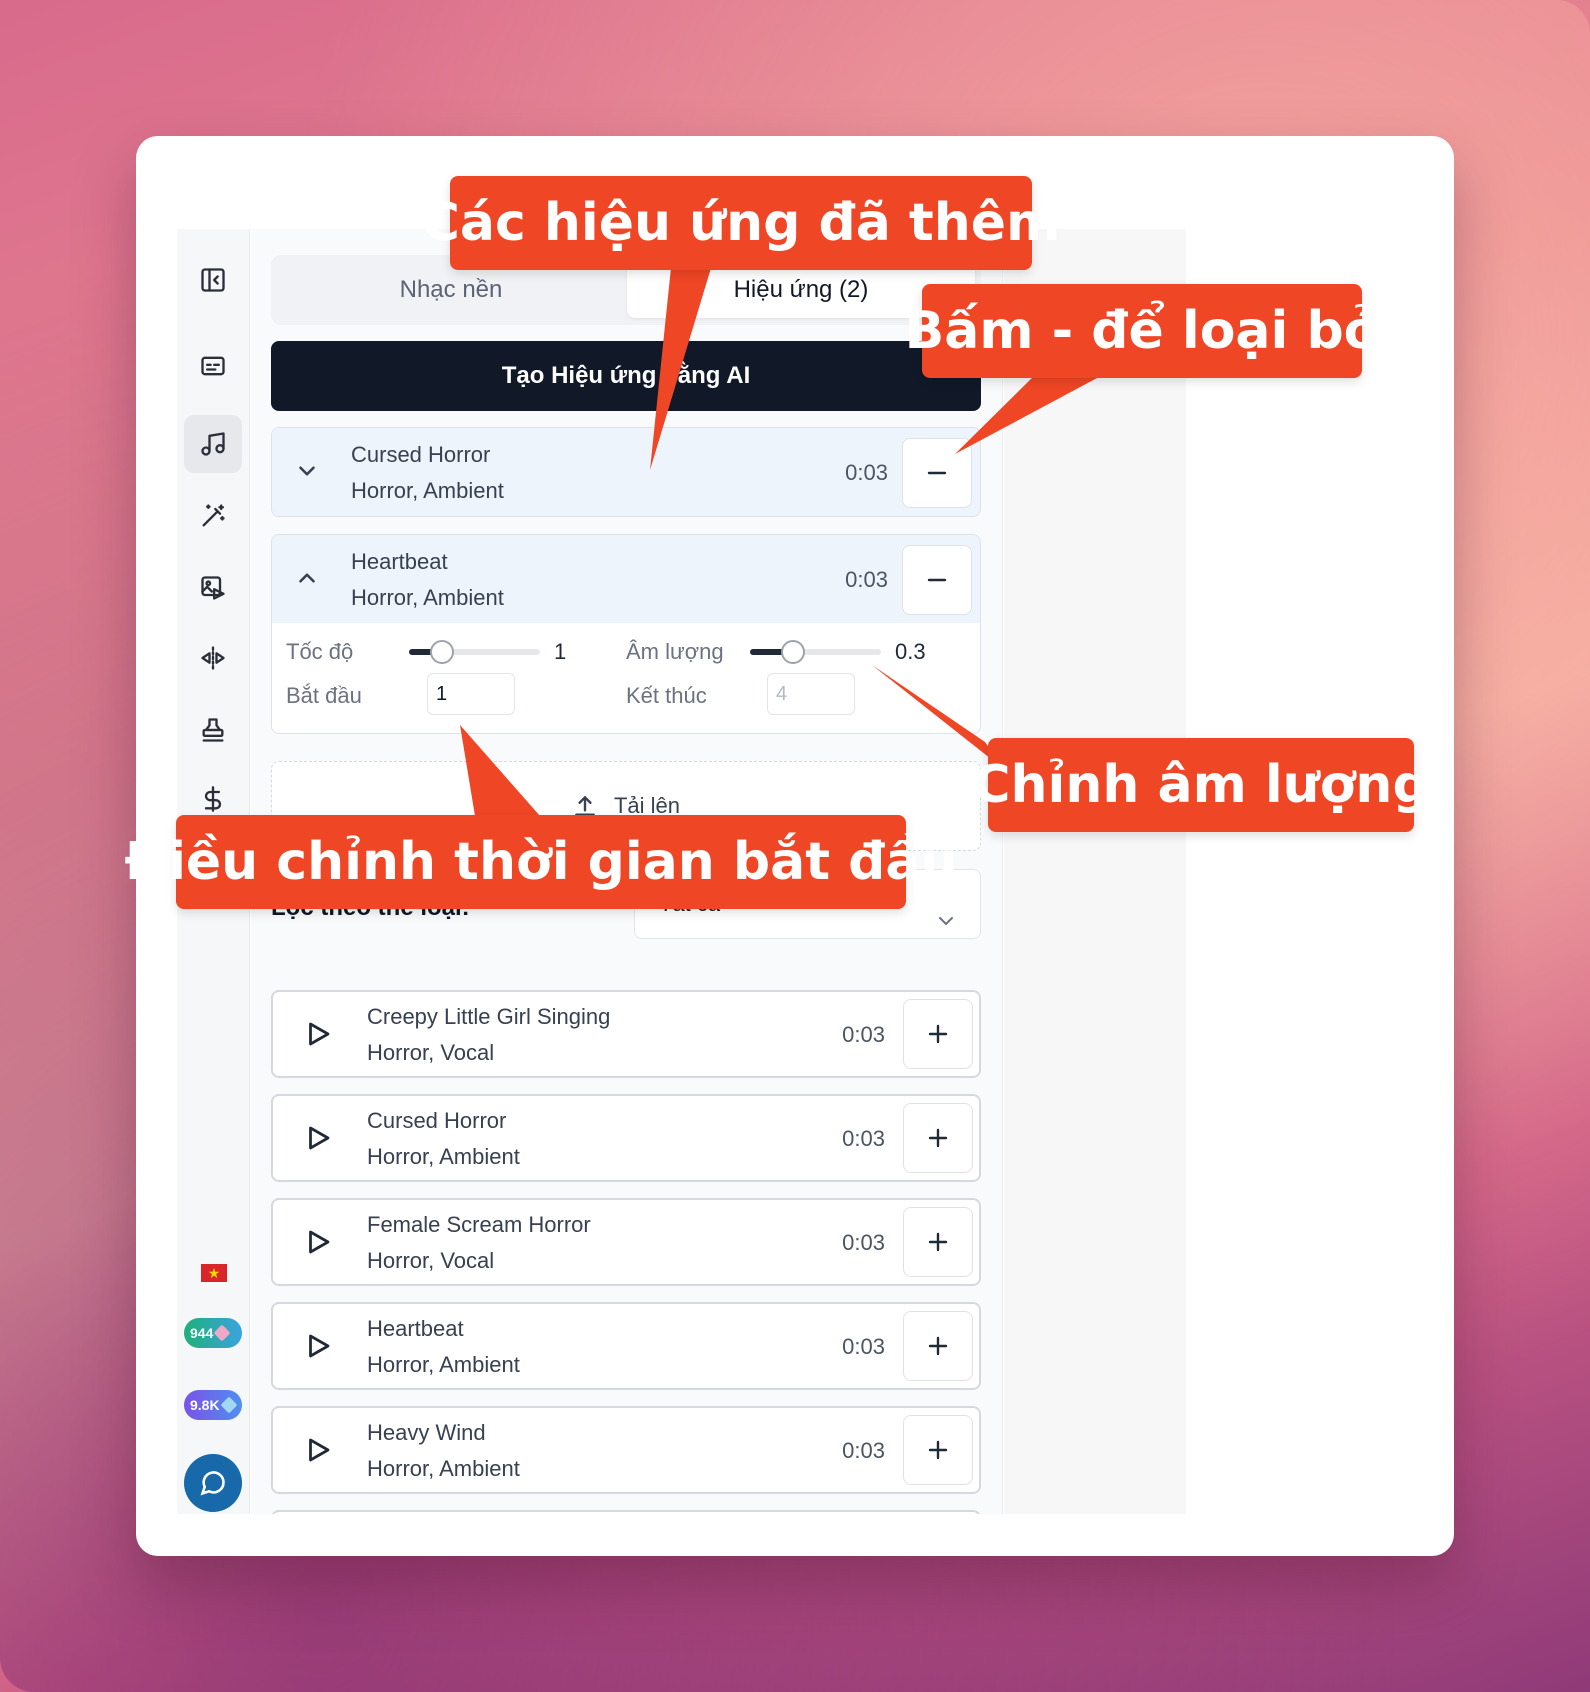 This screenshot has height=1692, width=1590. I want to click on rail-item-flip, so click(213, 658).